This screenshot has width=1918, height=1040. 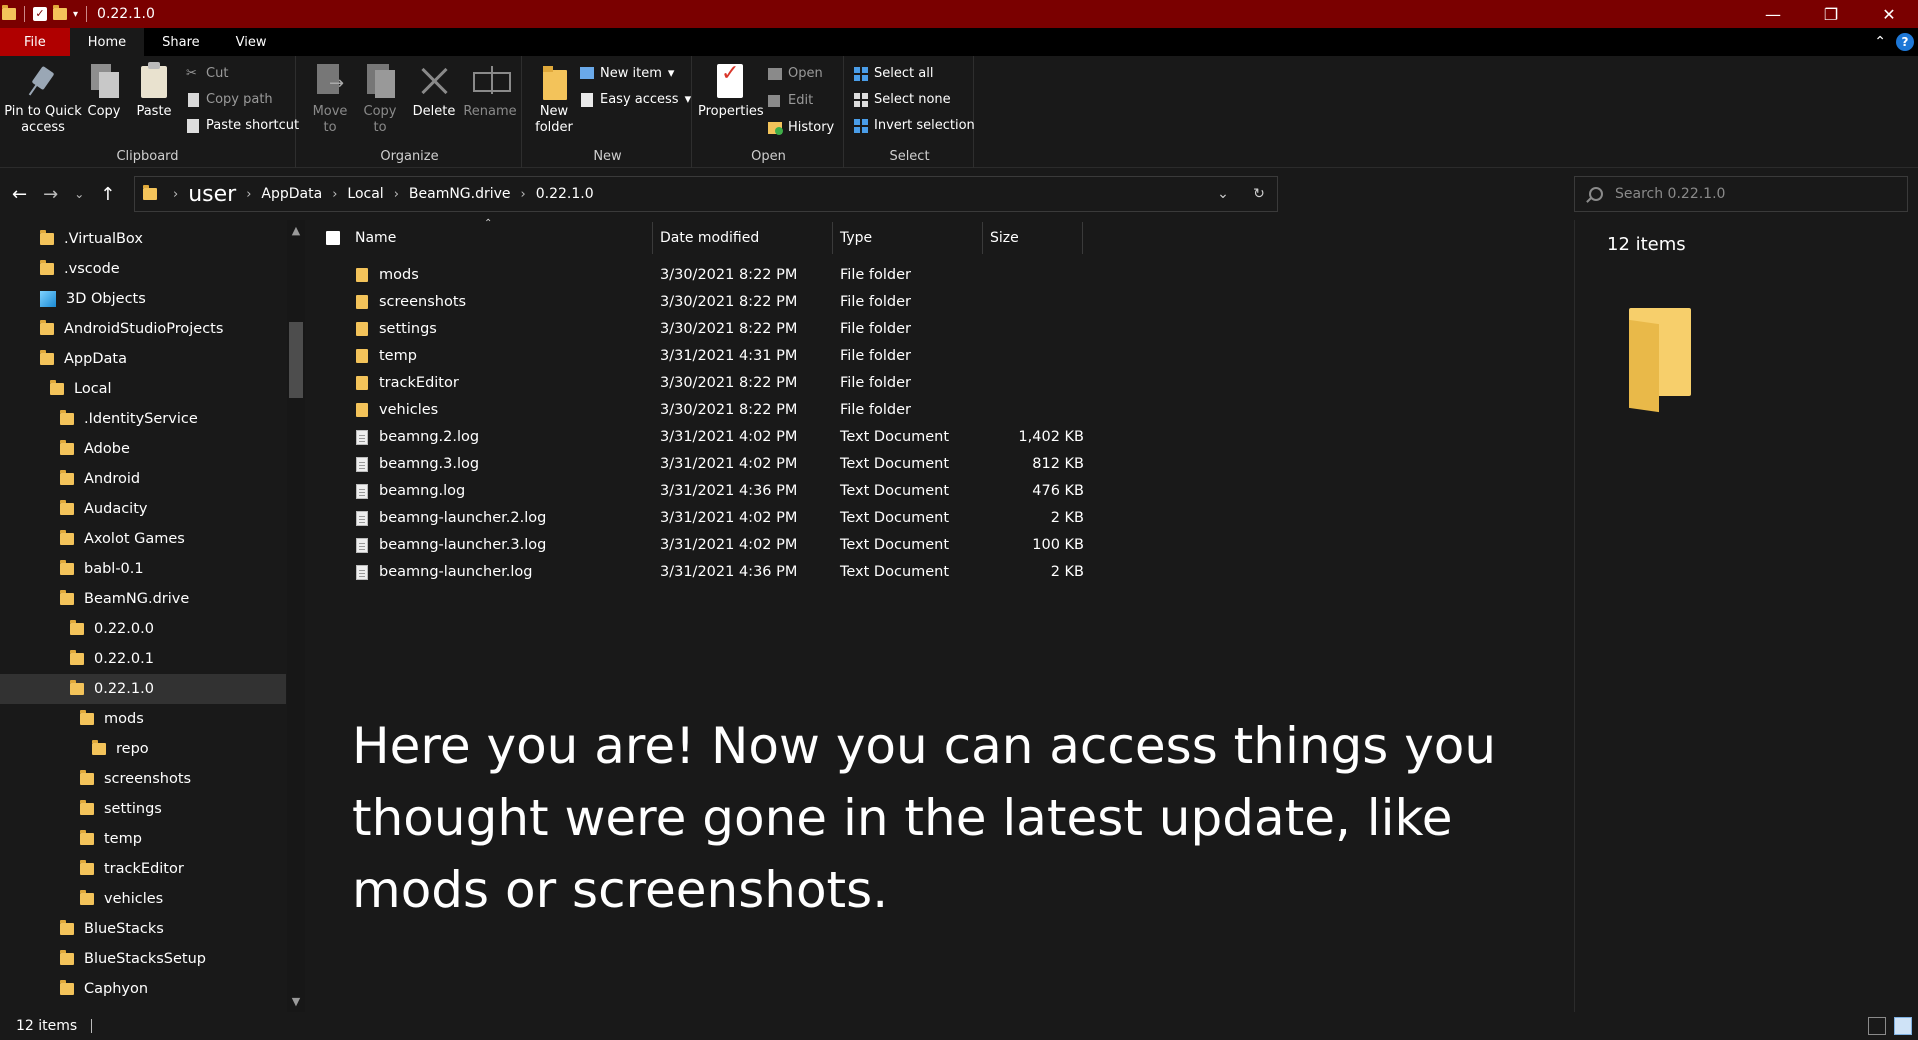 I want to click on properties-quick-icon: ✓, so click(x=40, y=14).